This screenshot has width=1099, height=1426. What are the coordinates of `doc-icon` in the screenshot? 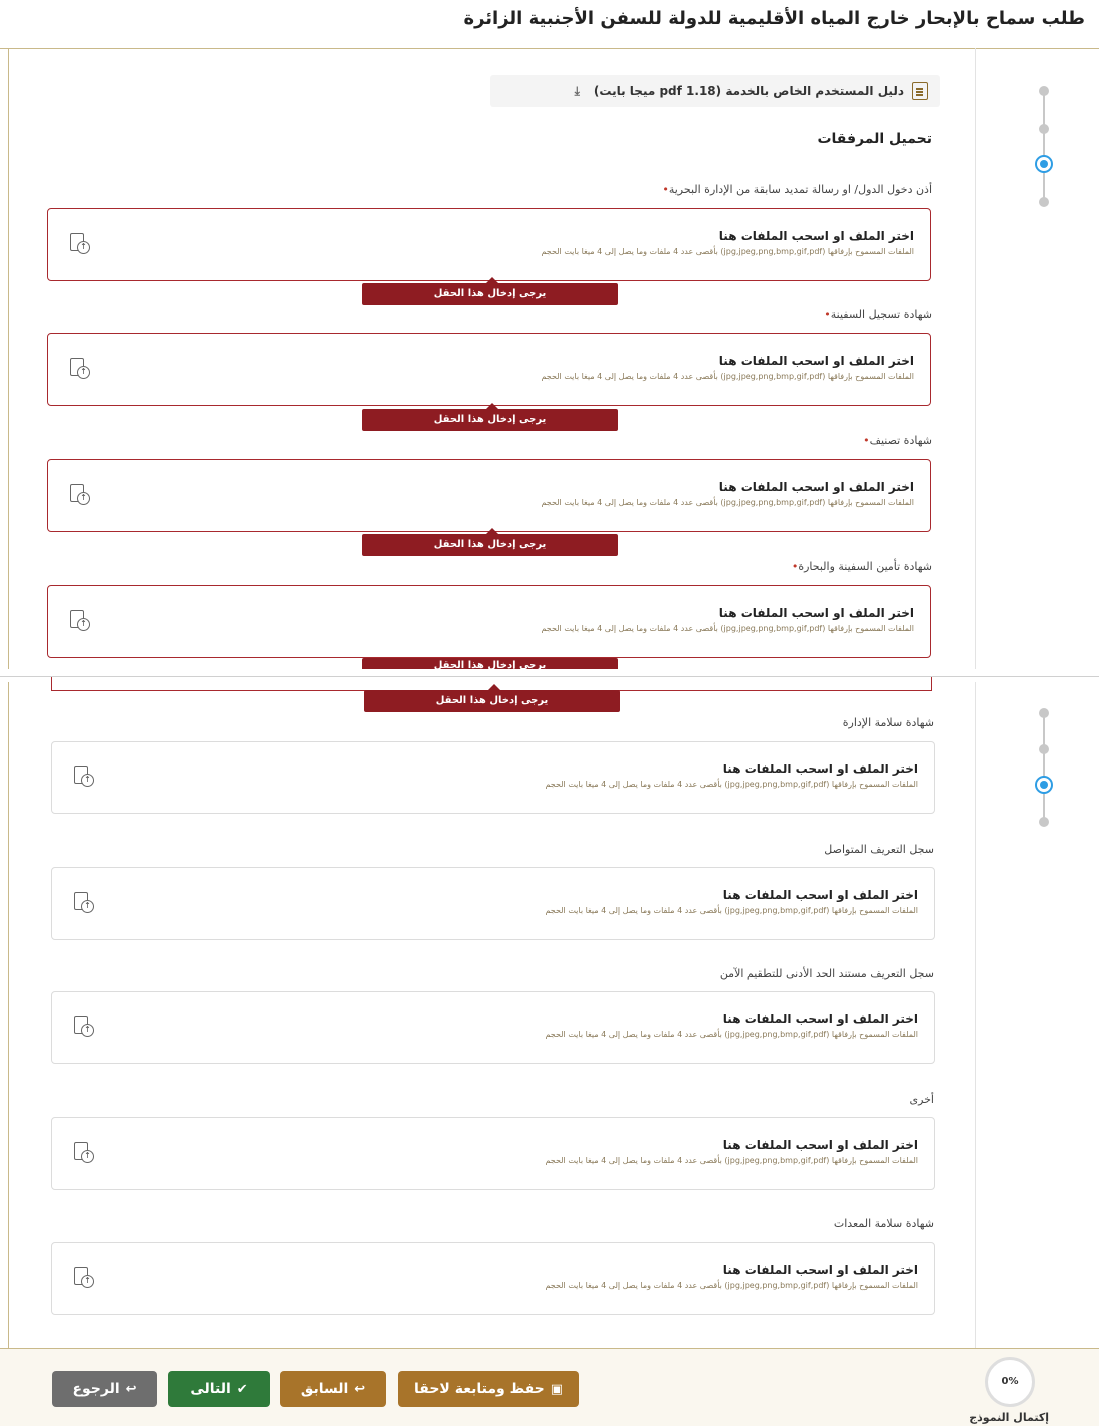 It's located at (920, 91).